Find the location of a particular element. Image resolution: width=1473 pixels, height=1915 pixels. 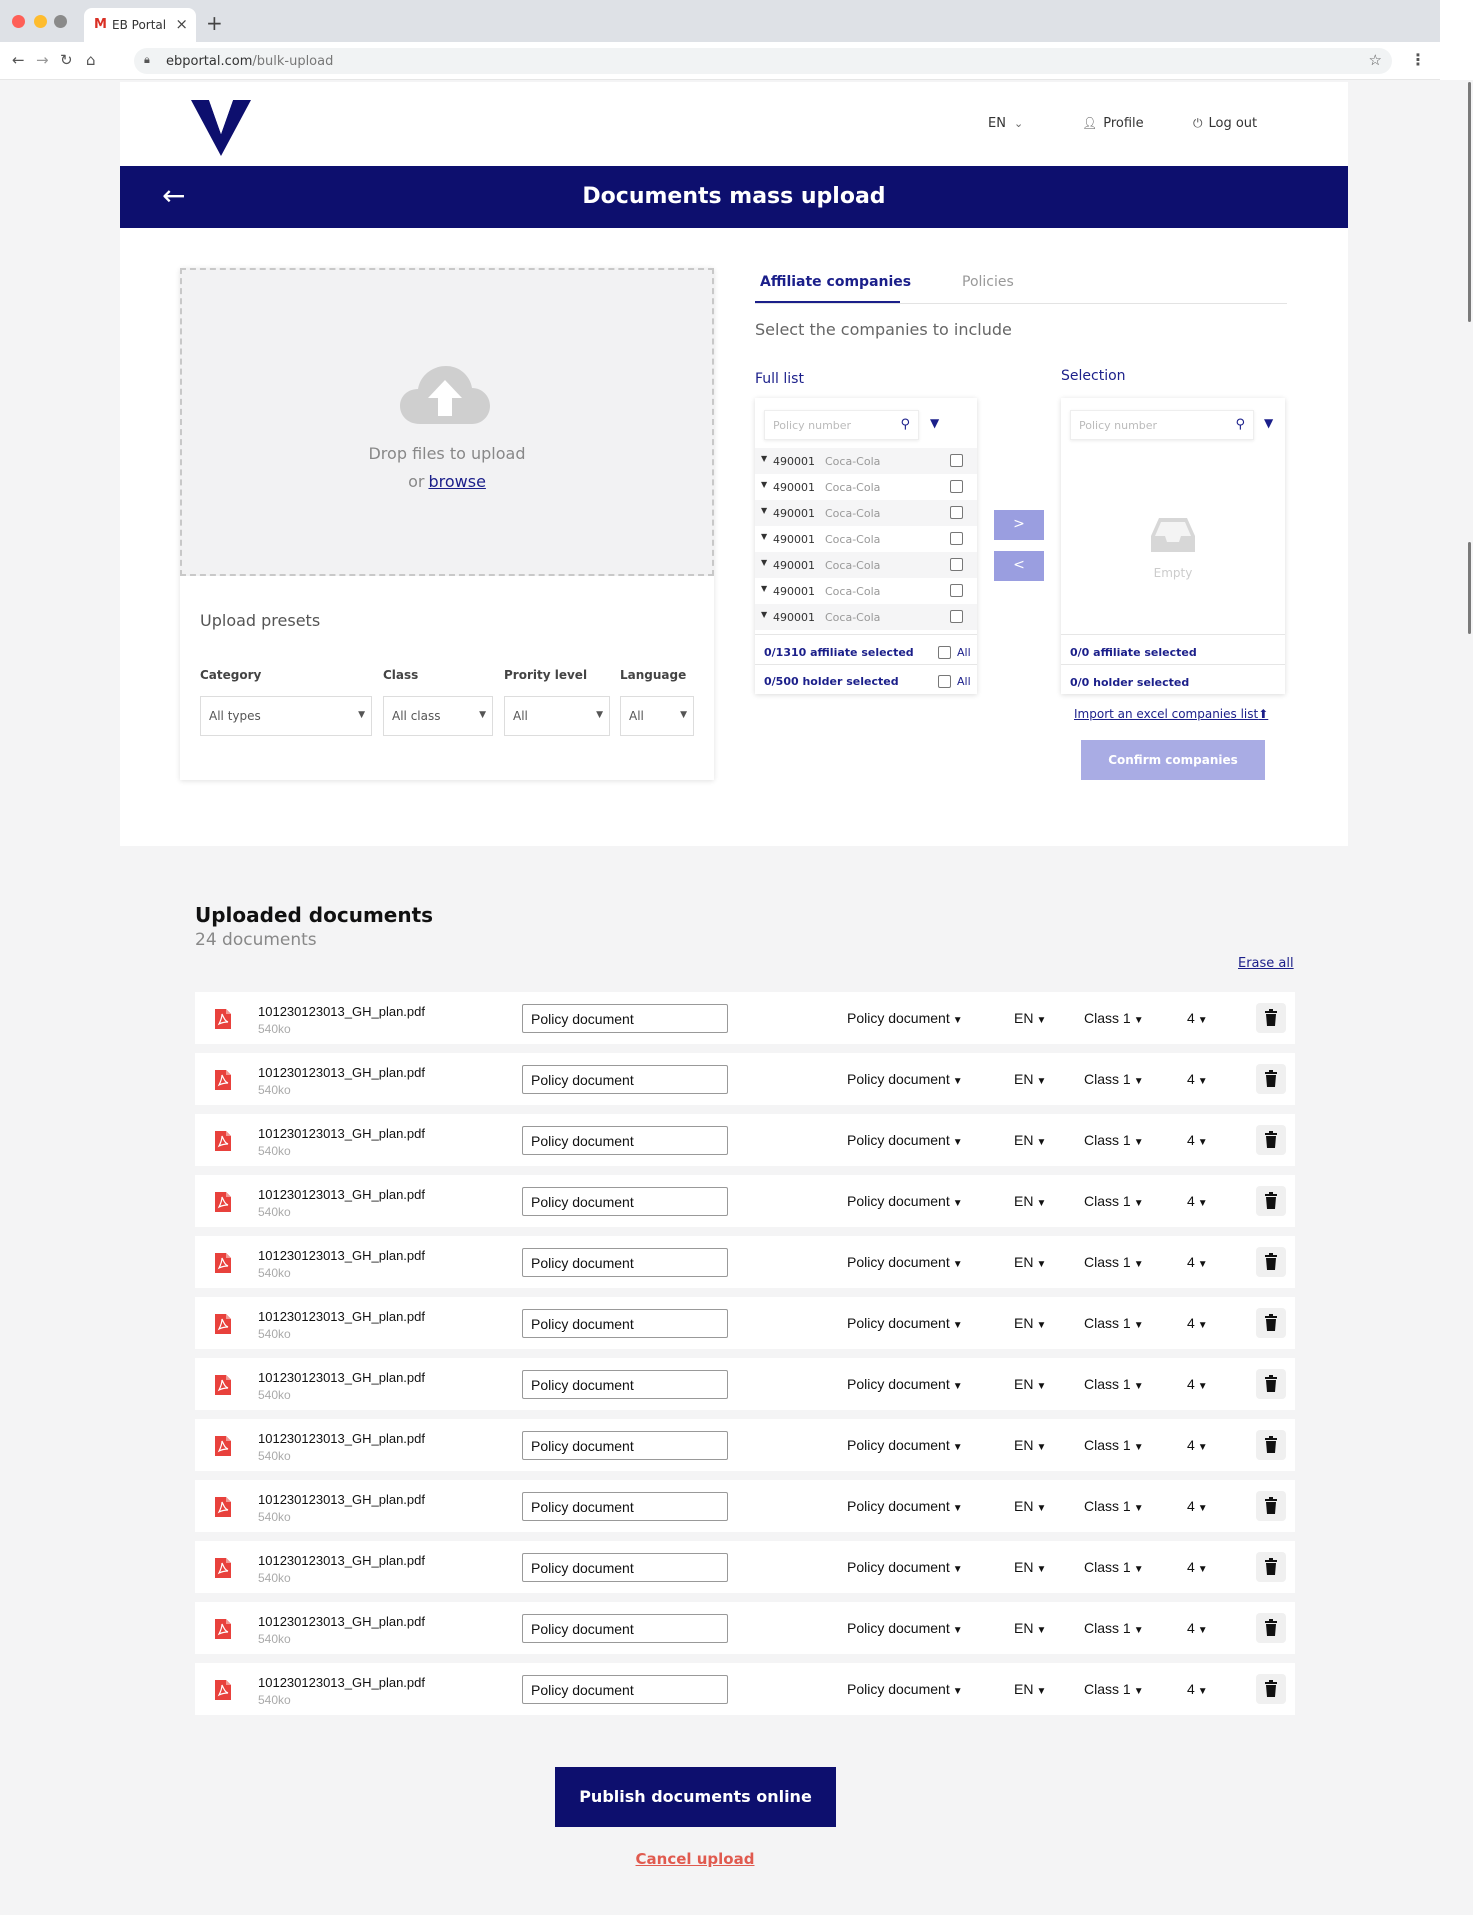

import-excel-link: Import an excel companies list⬆ is located at coordinates (1171, 714).